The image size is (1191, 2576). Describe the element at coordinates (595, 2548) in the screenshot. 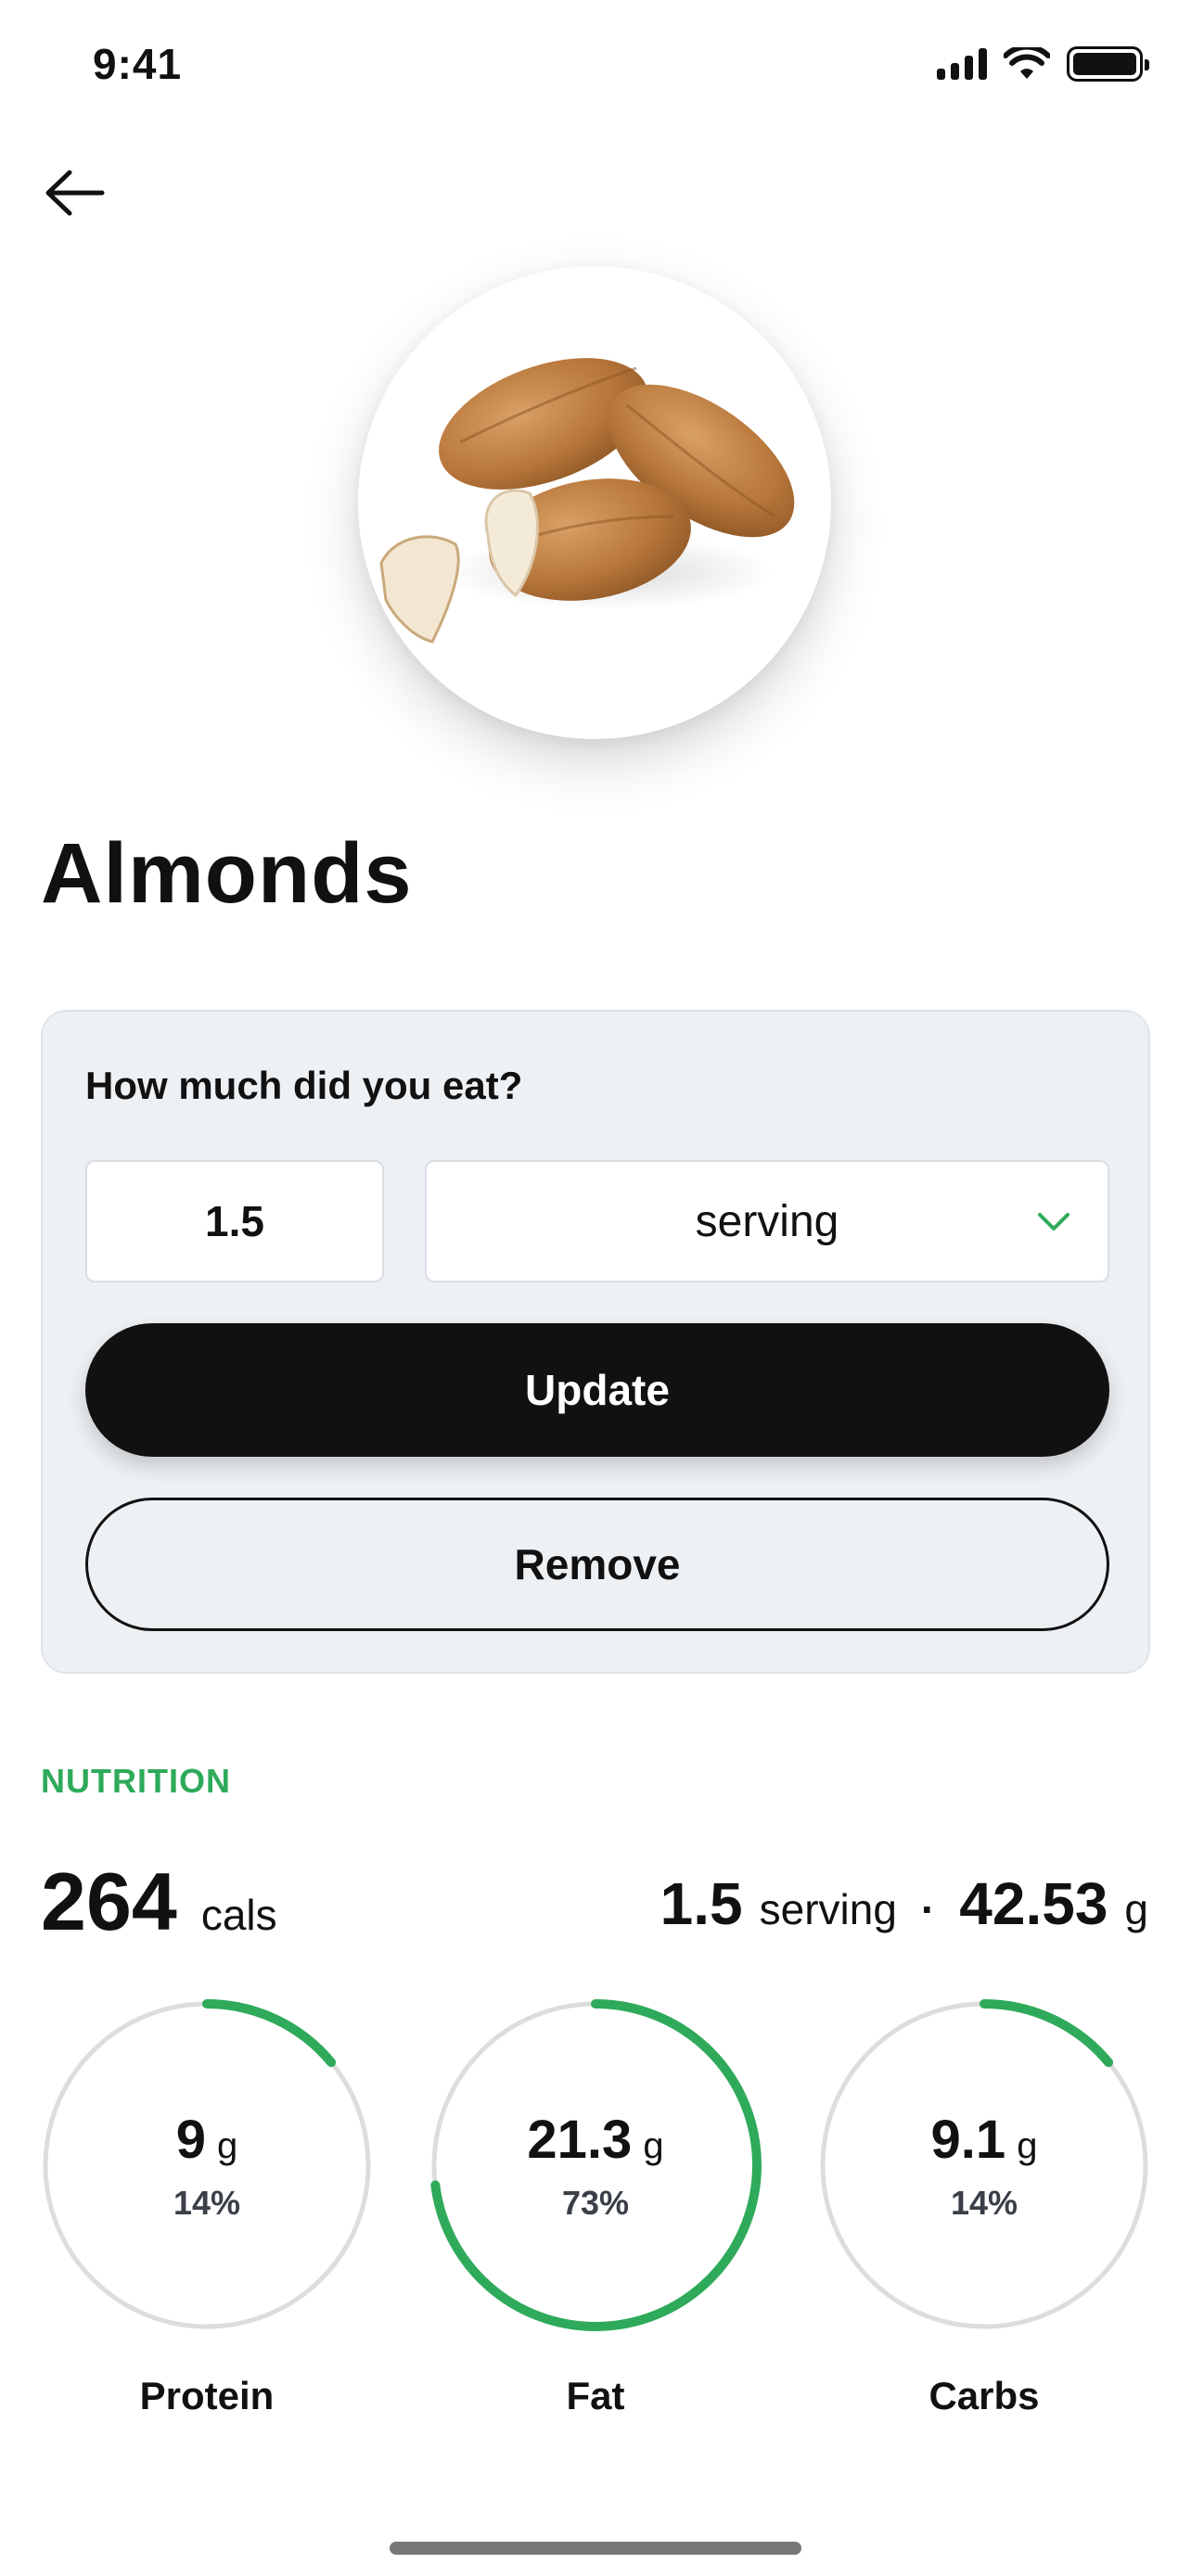

I see `home-indicator` at that location.